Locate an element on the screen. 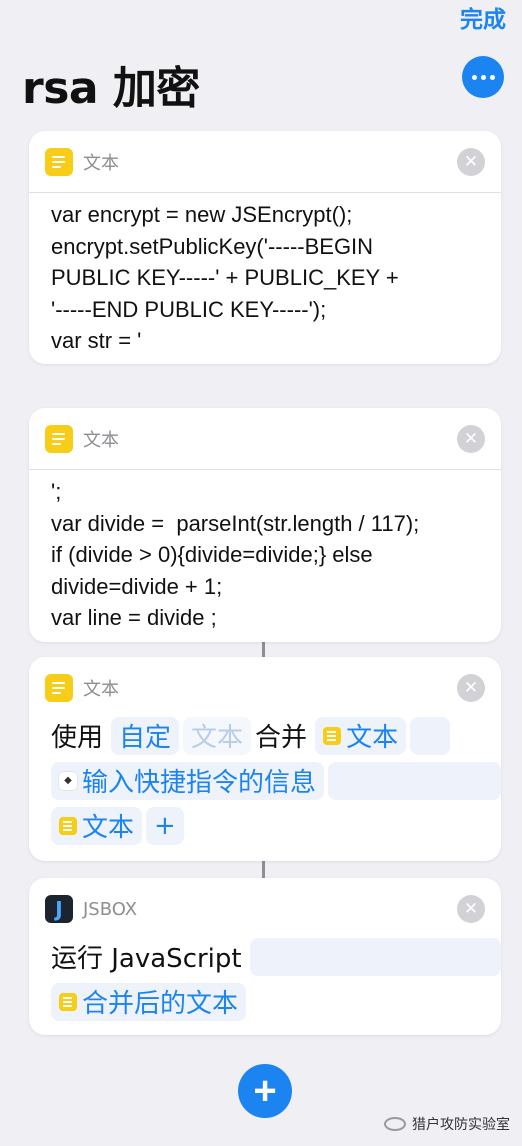 This screenshot has height=1146, width=522. shortcut-input-token: ◆ 输入快捷指令的信息 is located at coordinates (188, 780).